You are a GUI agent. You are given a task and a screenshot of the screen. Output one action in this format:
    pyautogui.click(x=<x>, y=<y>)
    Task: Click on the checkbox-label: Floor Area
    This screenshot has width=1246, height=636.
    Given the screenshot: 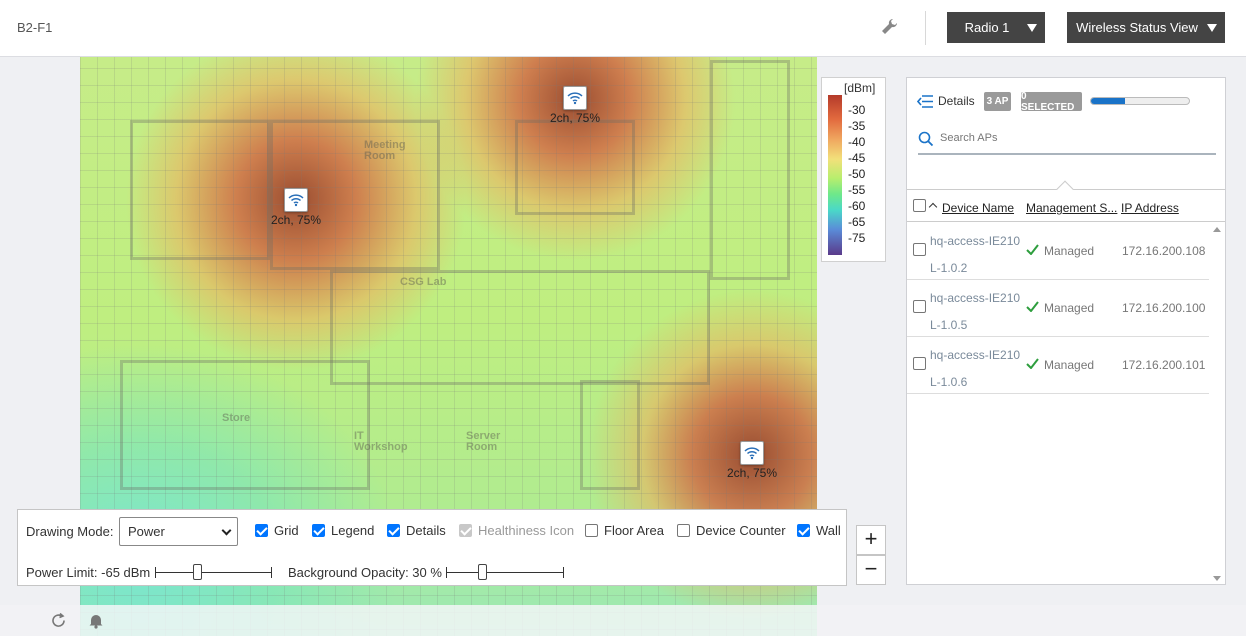 What is the action you would take?
    pyautogui.click(x=634, y=530)
    